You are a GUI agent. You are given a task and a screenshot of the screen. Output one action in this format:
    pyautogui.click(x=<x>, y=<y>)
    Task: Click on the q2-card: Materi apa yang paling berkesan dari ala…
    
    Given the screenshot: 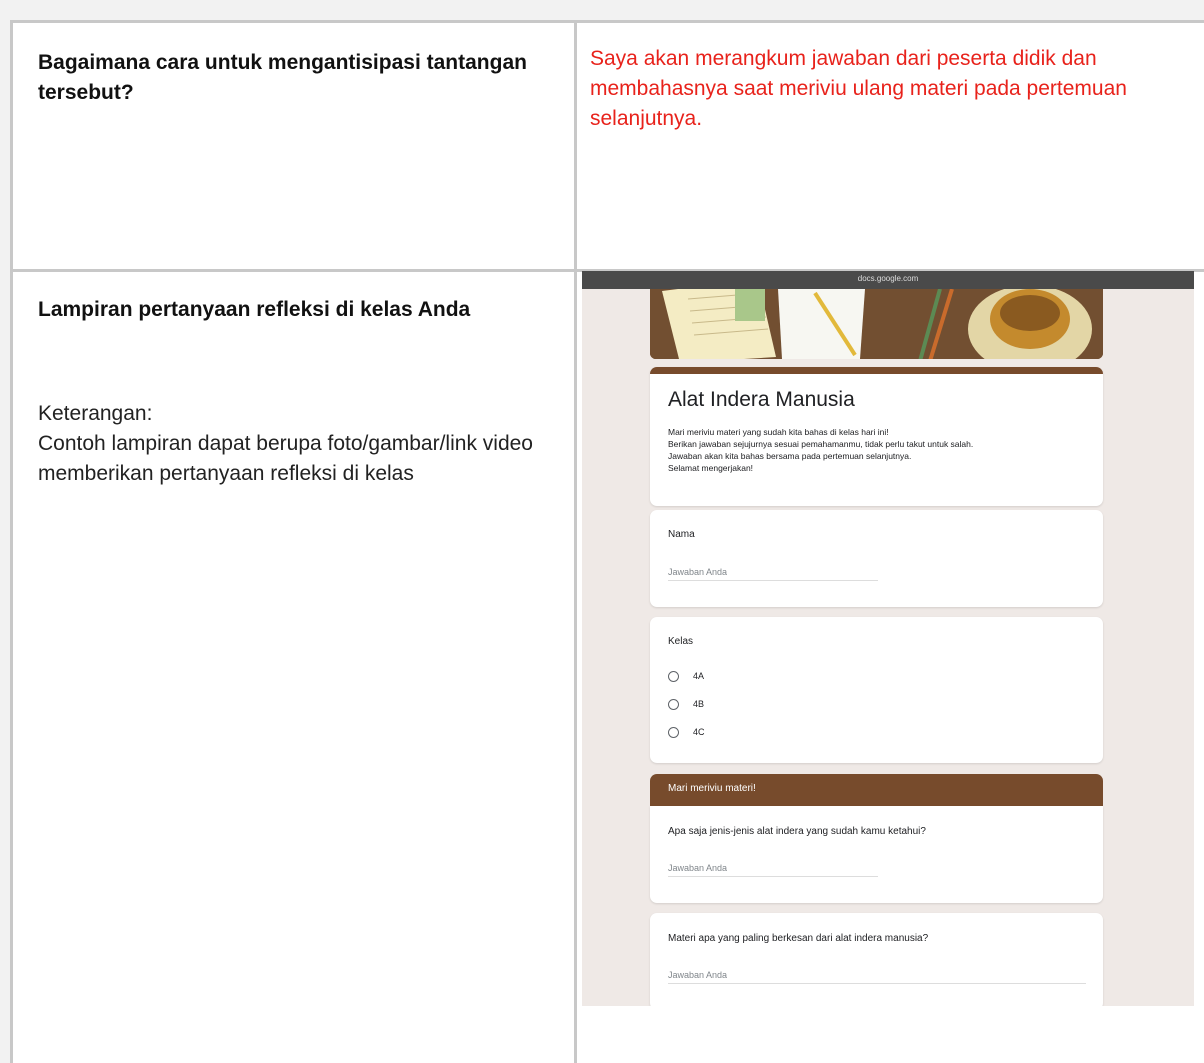 What is the action you would take?
    pyautogui.click(x=876, y=959)
    